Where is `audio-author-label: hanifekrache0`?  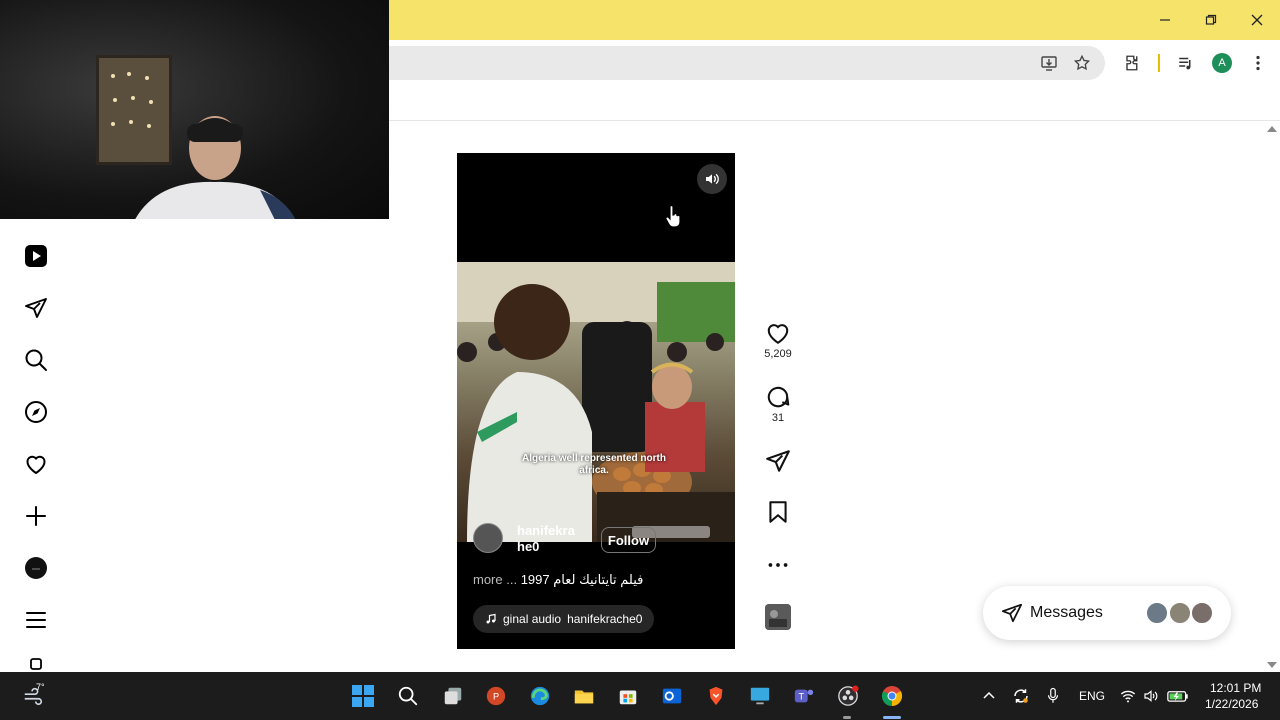 audio-author-label: hanifekrache0 is located at coordinates (605, 619).